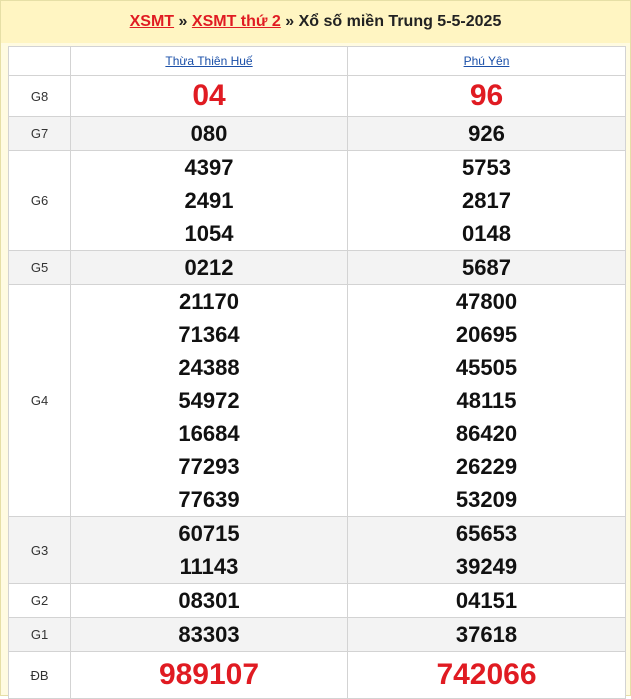 The height and width of the screenshot is (699, 631). I want to click on prize-cell: 989107, so click(209, 675).